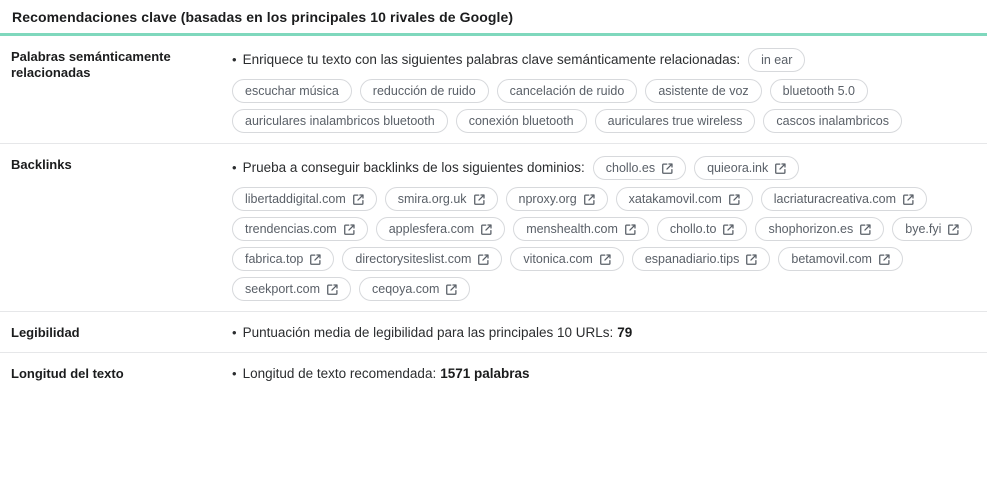  I want to click on readability-score-value: 79, so click(625, 332).